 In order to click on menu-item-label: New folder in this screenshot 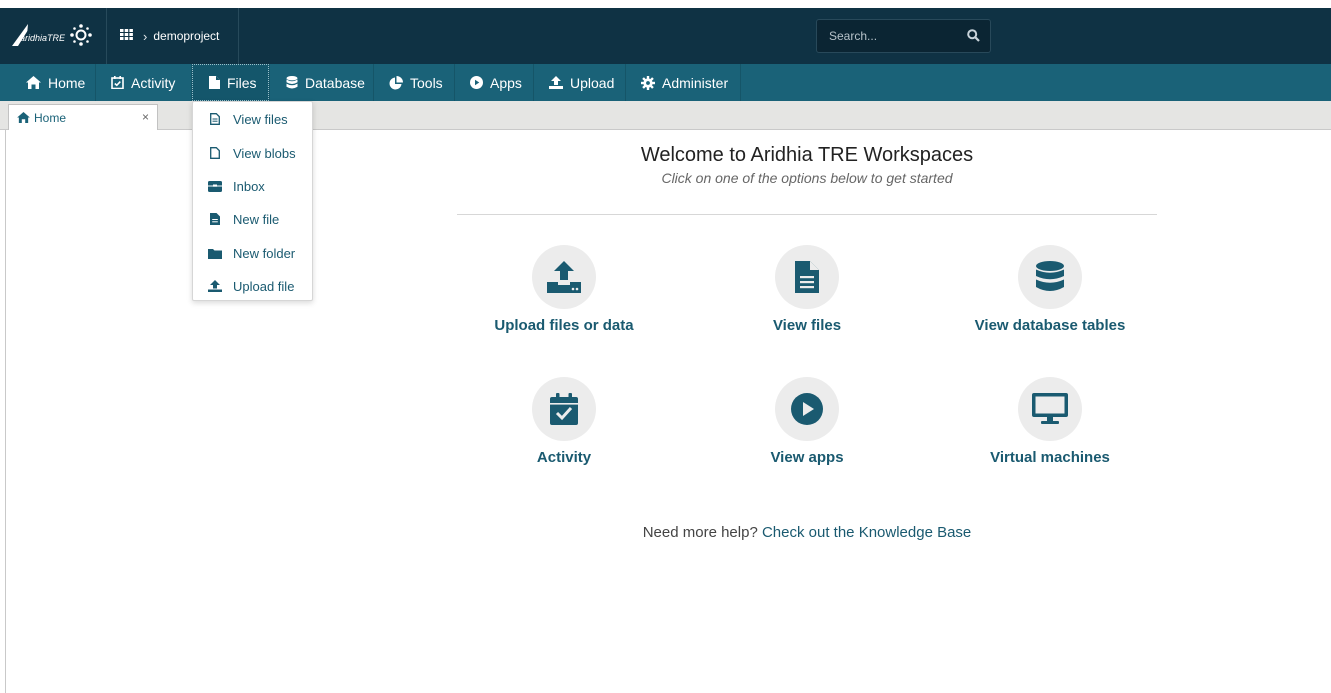, I will do `click(264, 253)`.